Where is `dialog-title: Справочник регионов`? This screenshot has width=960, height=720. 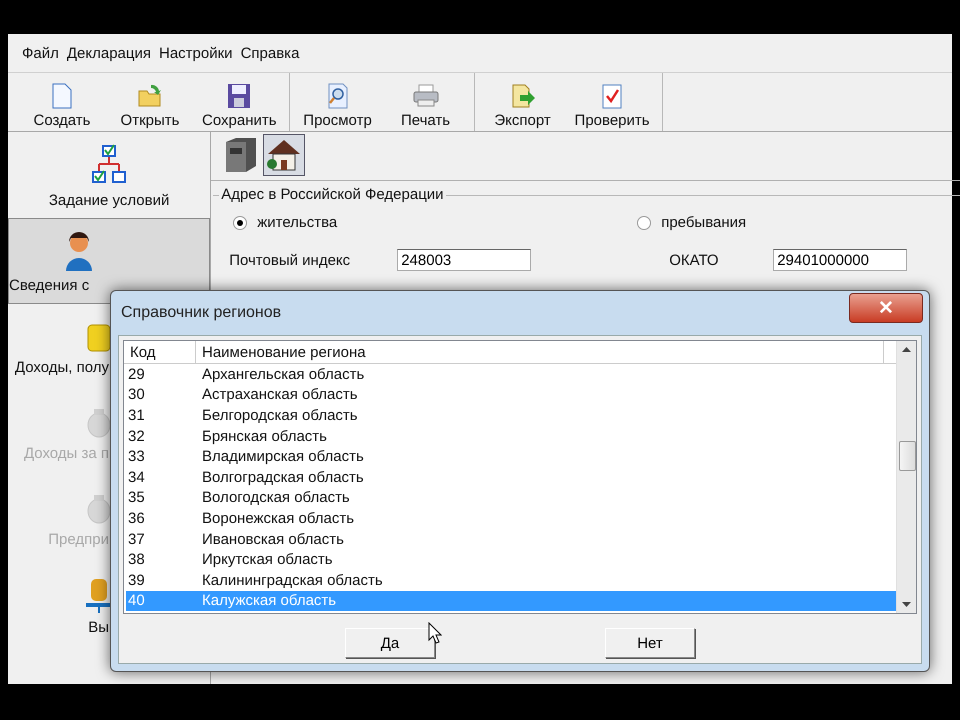 dialog-title: Справочник регионов is located at coordinates (201, 313).